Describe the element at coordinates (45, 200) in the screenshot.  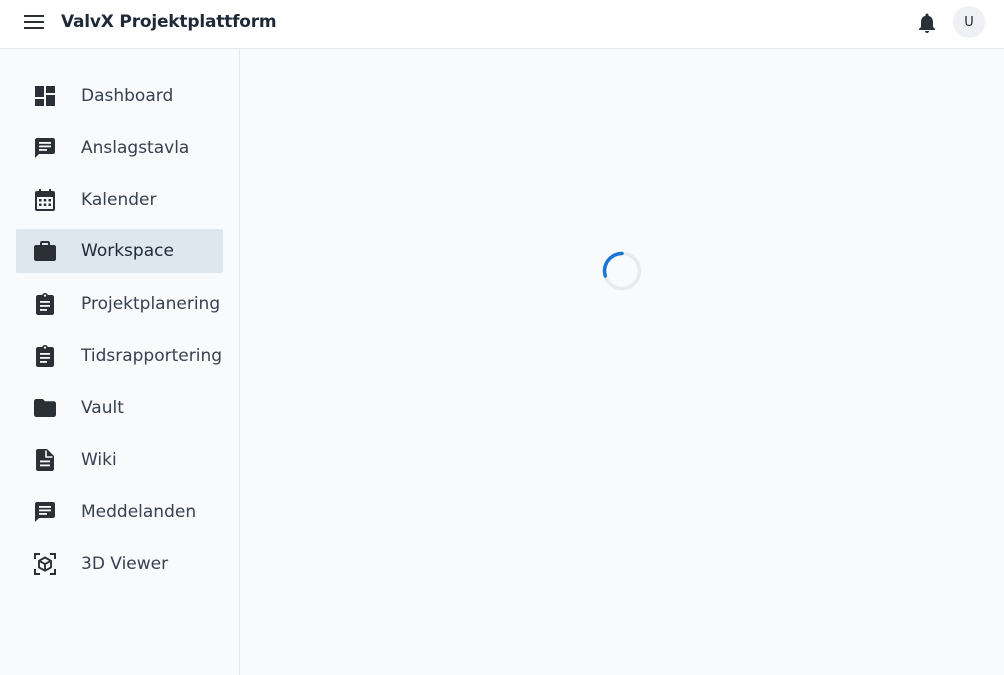
I see `calendar-icon` at that location.